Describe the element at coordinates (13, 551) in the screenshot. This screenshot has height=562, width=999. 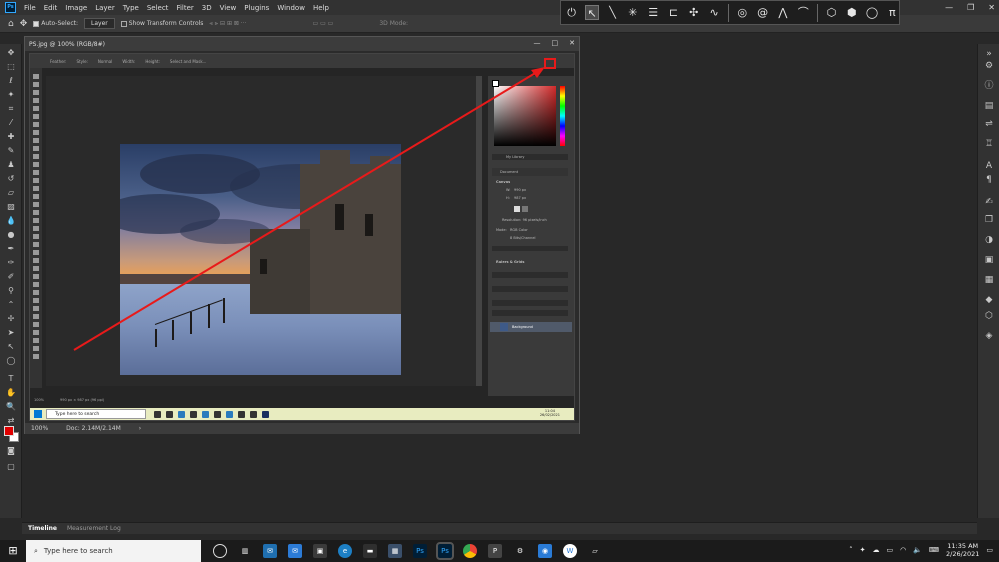
I see `windows-start-icon: ⊞` at that location.